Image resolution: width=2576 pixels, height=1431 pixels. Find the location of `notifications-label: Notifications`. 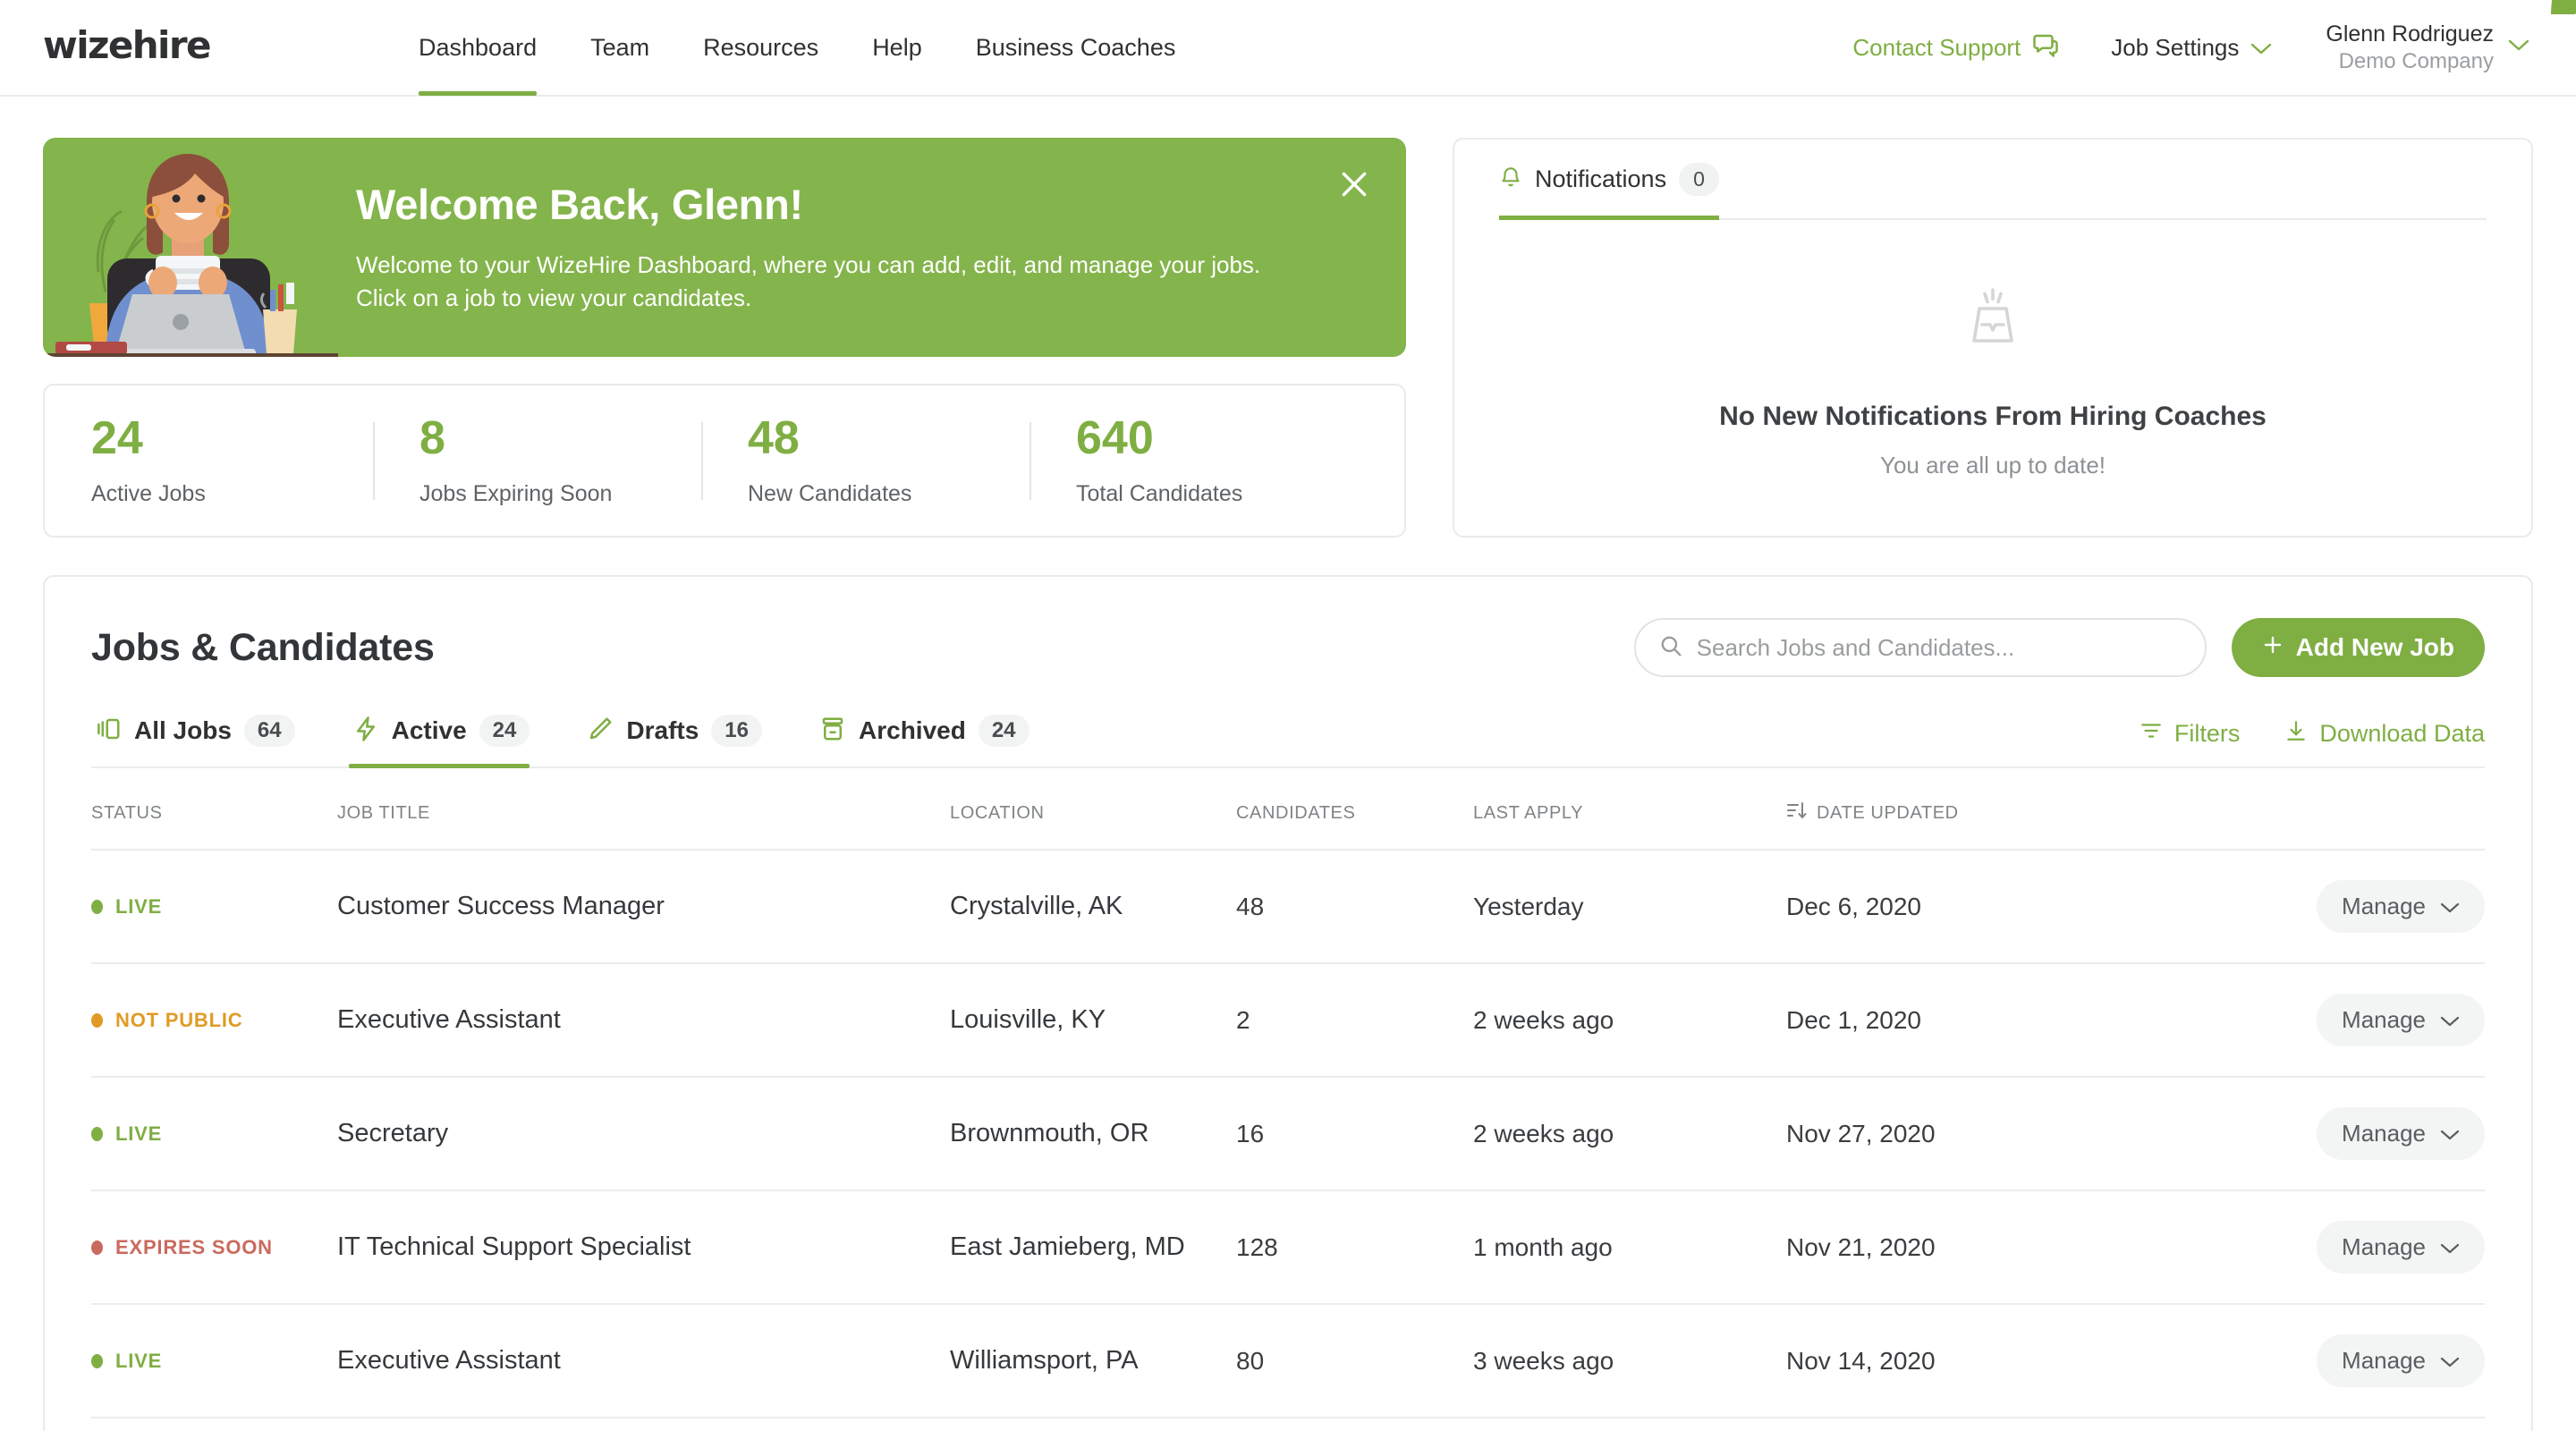

notifications-label: Notifications is located at coordinates (1601, 179).